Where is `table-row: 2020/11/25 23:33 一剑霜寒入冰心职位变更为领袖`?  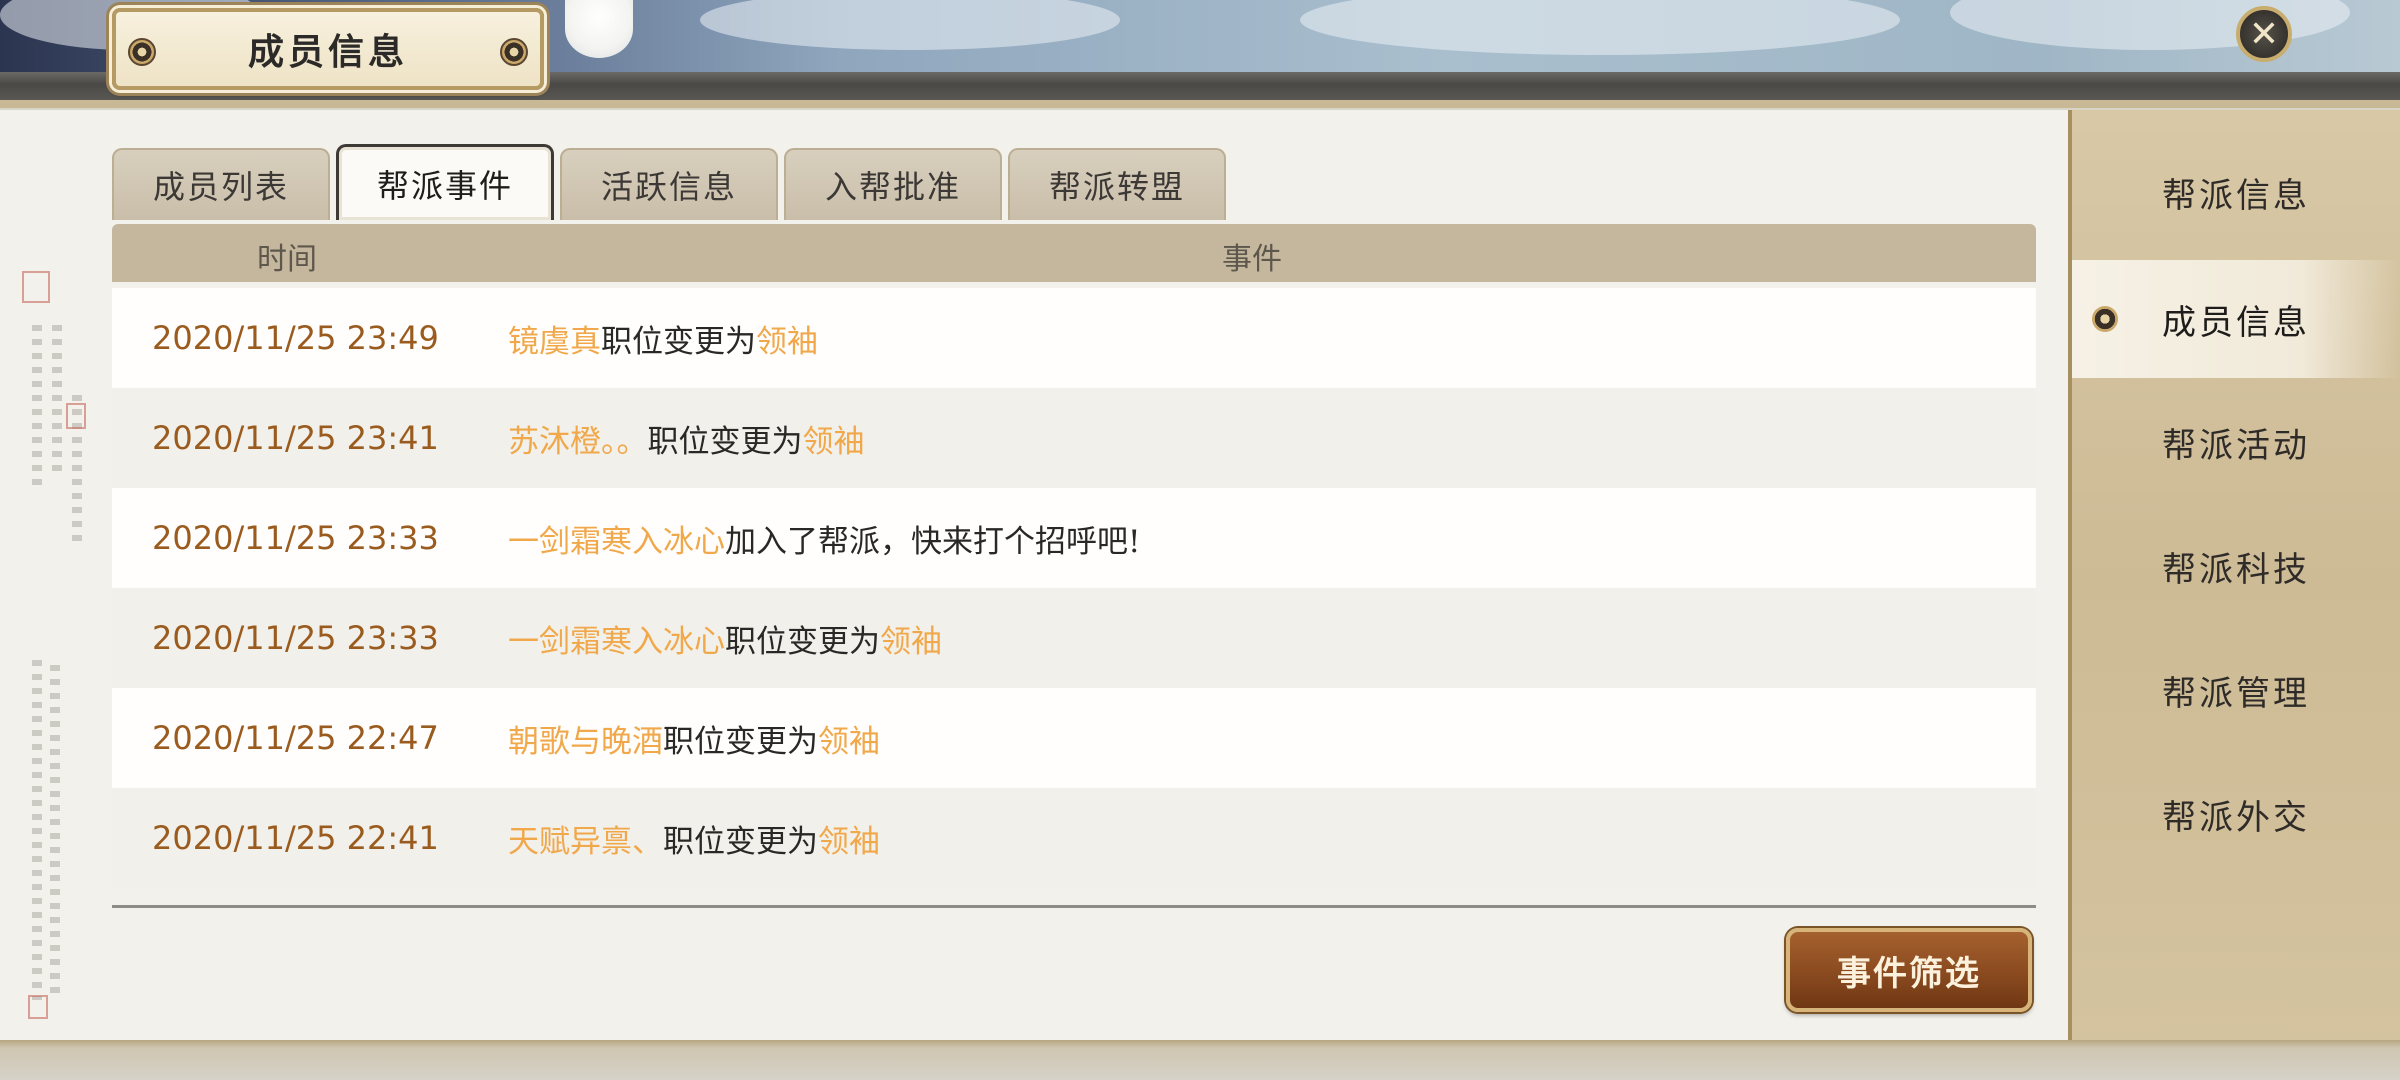 table-row: 2020/11/25 23:33 一剑霜寒入冰心职位变更为领袖 is located at coordinates (1074, 638).